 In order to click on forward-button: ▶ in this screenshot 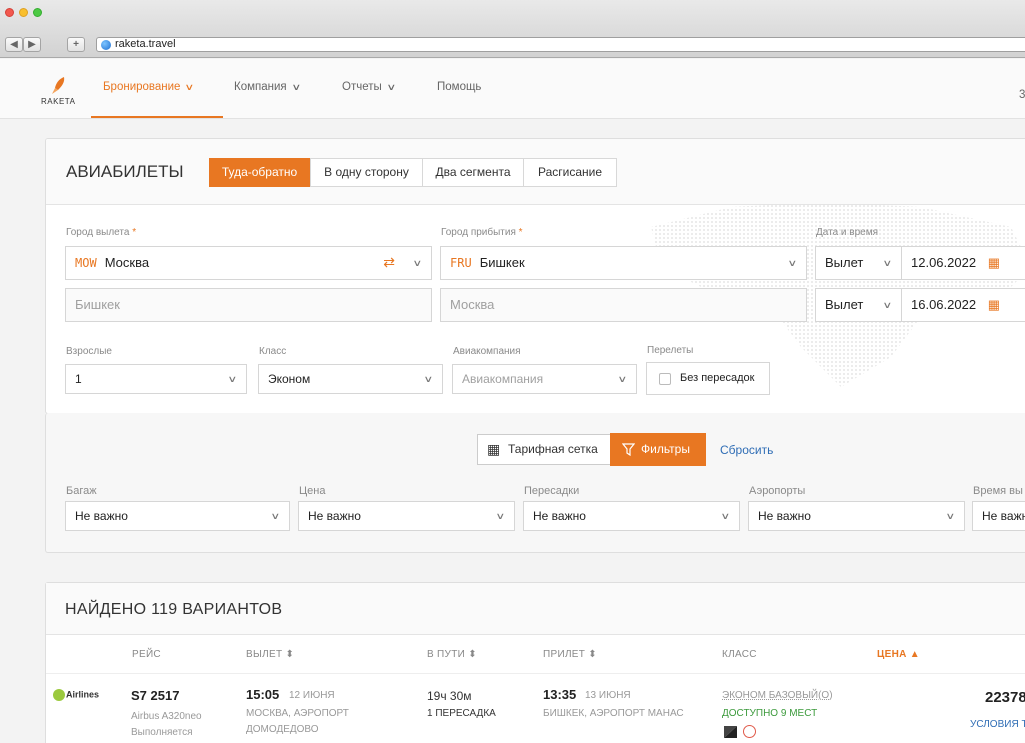, I will do `click(32, 44)`.